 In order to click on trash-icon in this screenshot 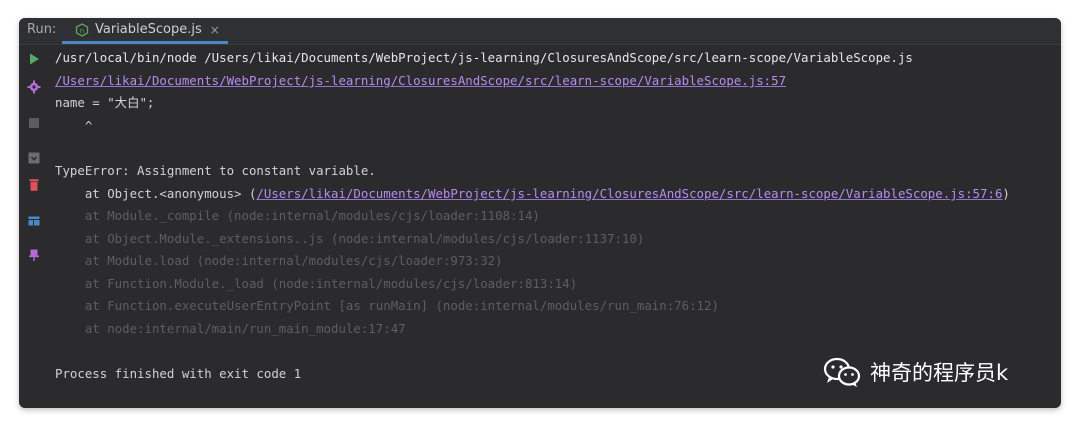, I will do `click(34, 185)`.